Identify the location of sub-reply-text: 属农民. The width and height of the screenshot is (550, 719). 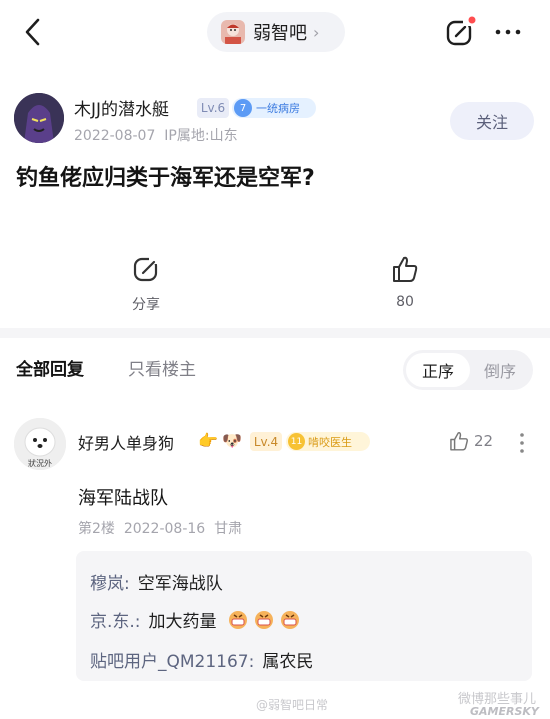
(288, 662).